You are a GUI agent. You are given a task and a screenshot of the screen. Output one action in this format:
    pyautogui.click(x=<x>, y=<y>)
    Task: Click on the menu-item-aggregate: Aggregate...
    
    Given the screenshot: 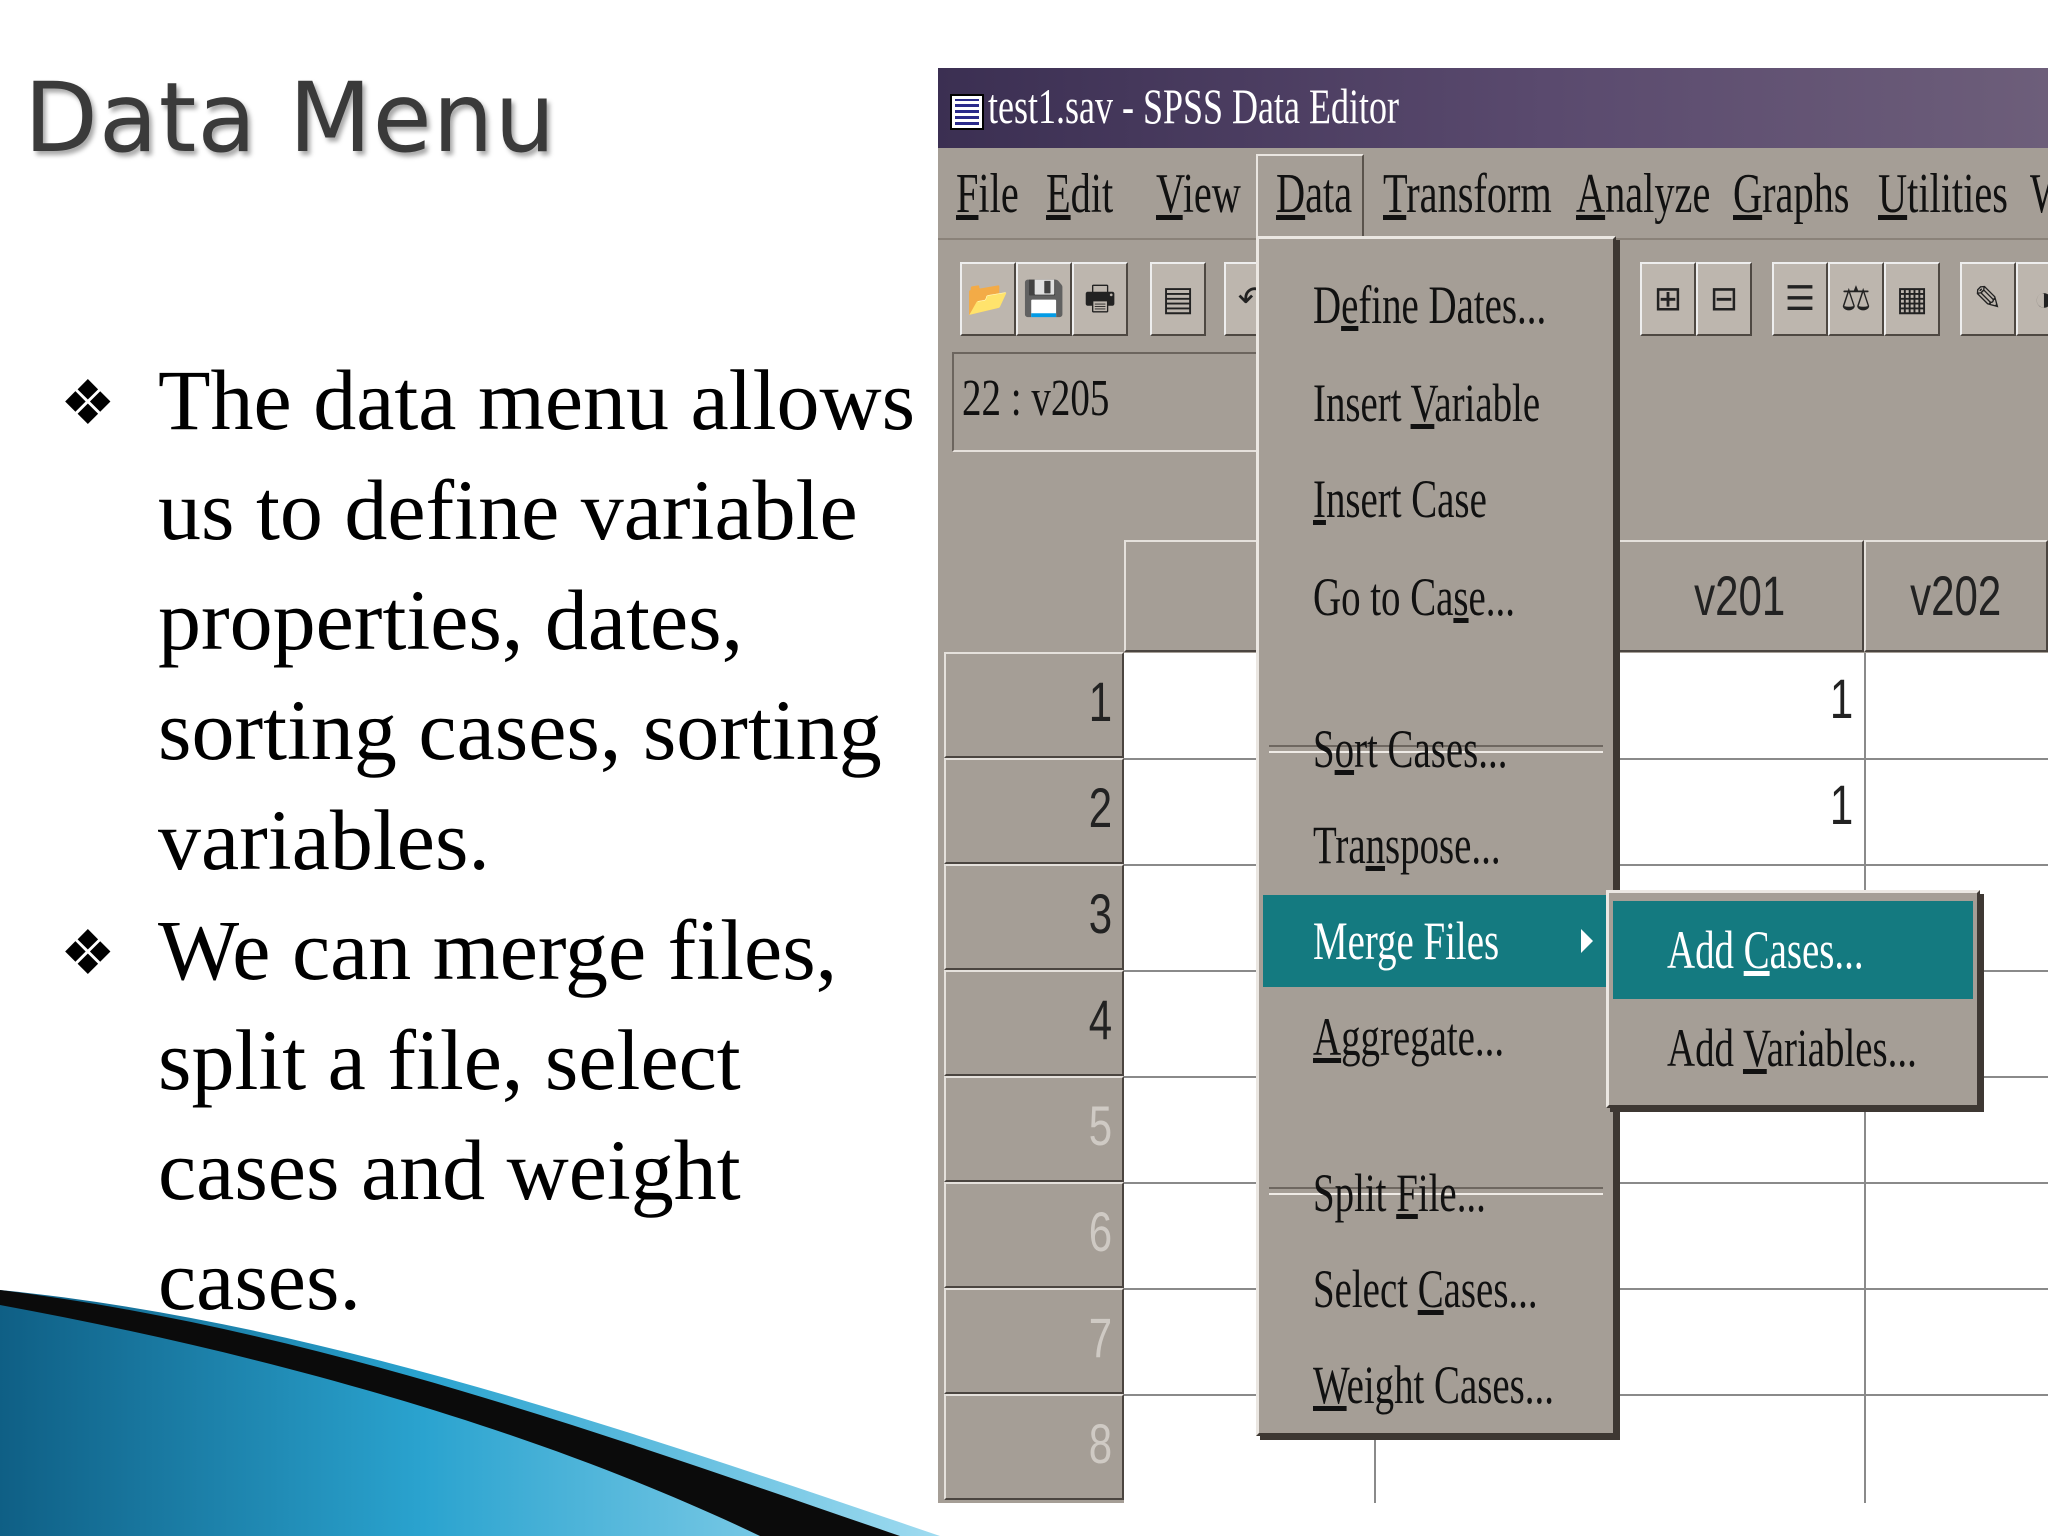 What is the action you would take?
    pyautogui.click(x=1436, y=1037)
    